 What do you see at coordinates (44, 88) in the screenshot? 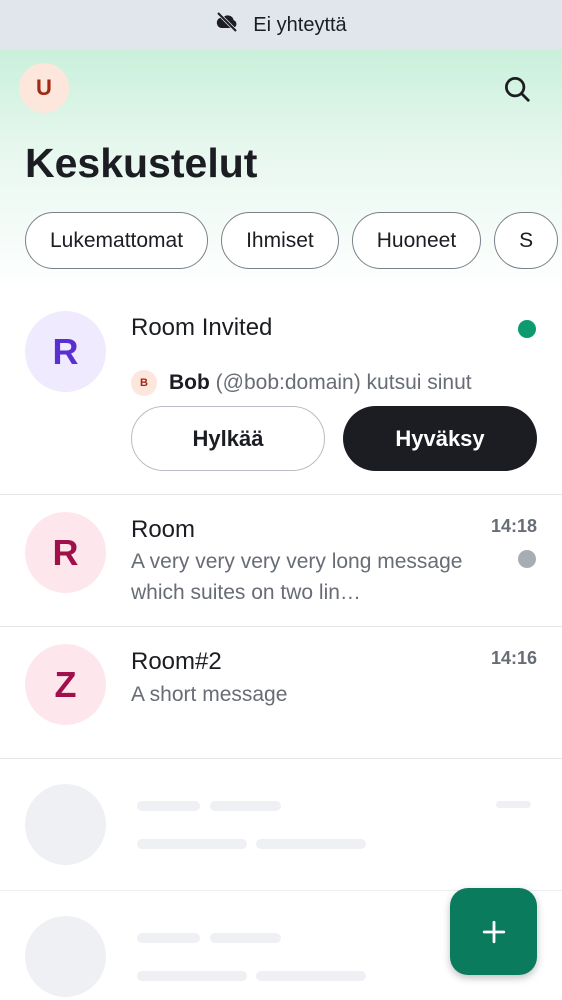
I see `user-avatar: U` at bounding box center [44, 88].